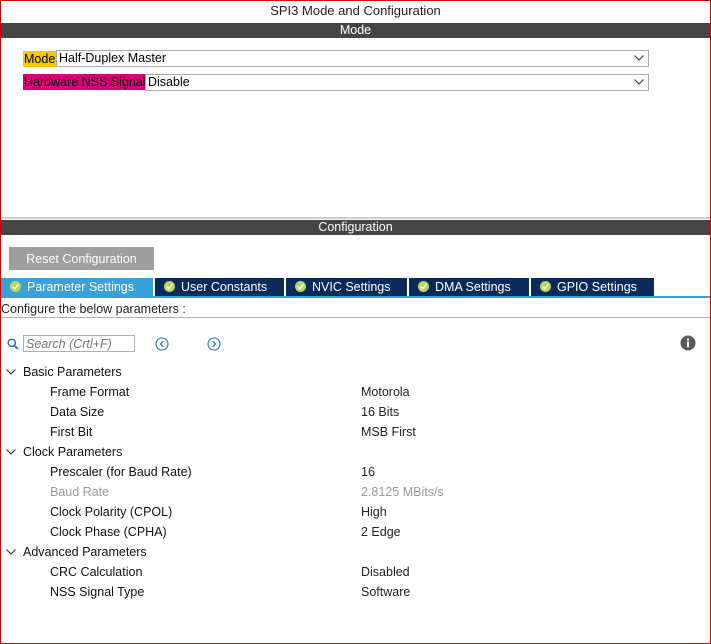 Image resolution: width=711 pixels, height=644 pixels. What do you see at coordinates (385, 592) in the screenshot?
I see `parameter-value: Software` at bounding box center [385, 592].